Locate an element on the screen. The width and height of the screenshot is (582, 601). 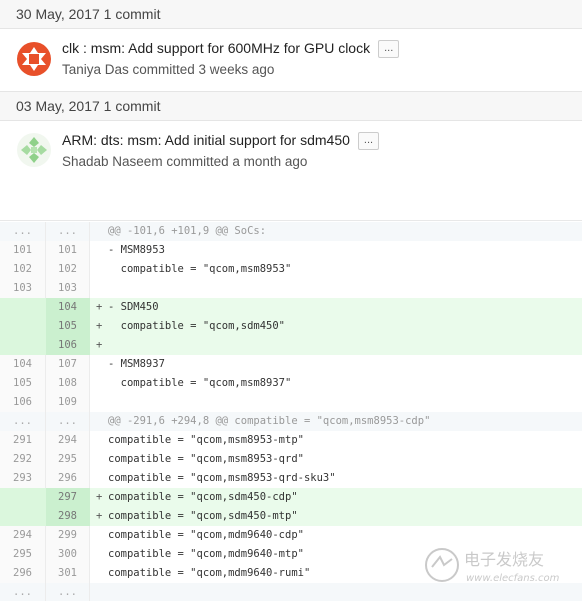
diff-added-line: 106 + is located at coordinates (291, 345).